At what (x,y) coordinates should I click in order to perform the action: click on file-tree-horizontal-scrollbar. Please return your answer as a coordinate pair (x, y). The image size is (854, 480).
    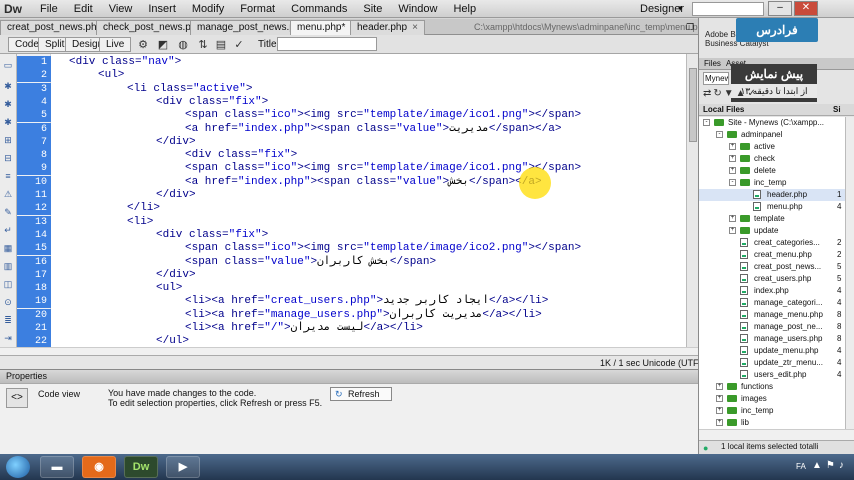
    Looking at the image, I should click on (776, 434).